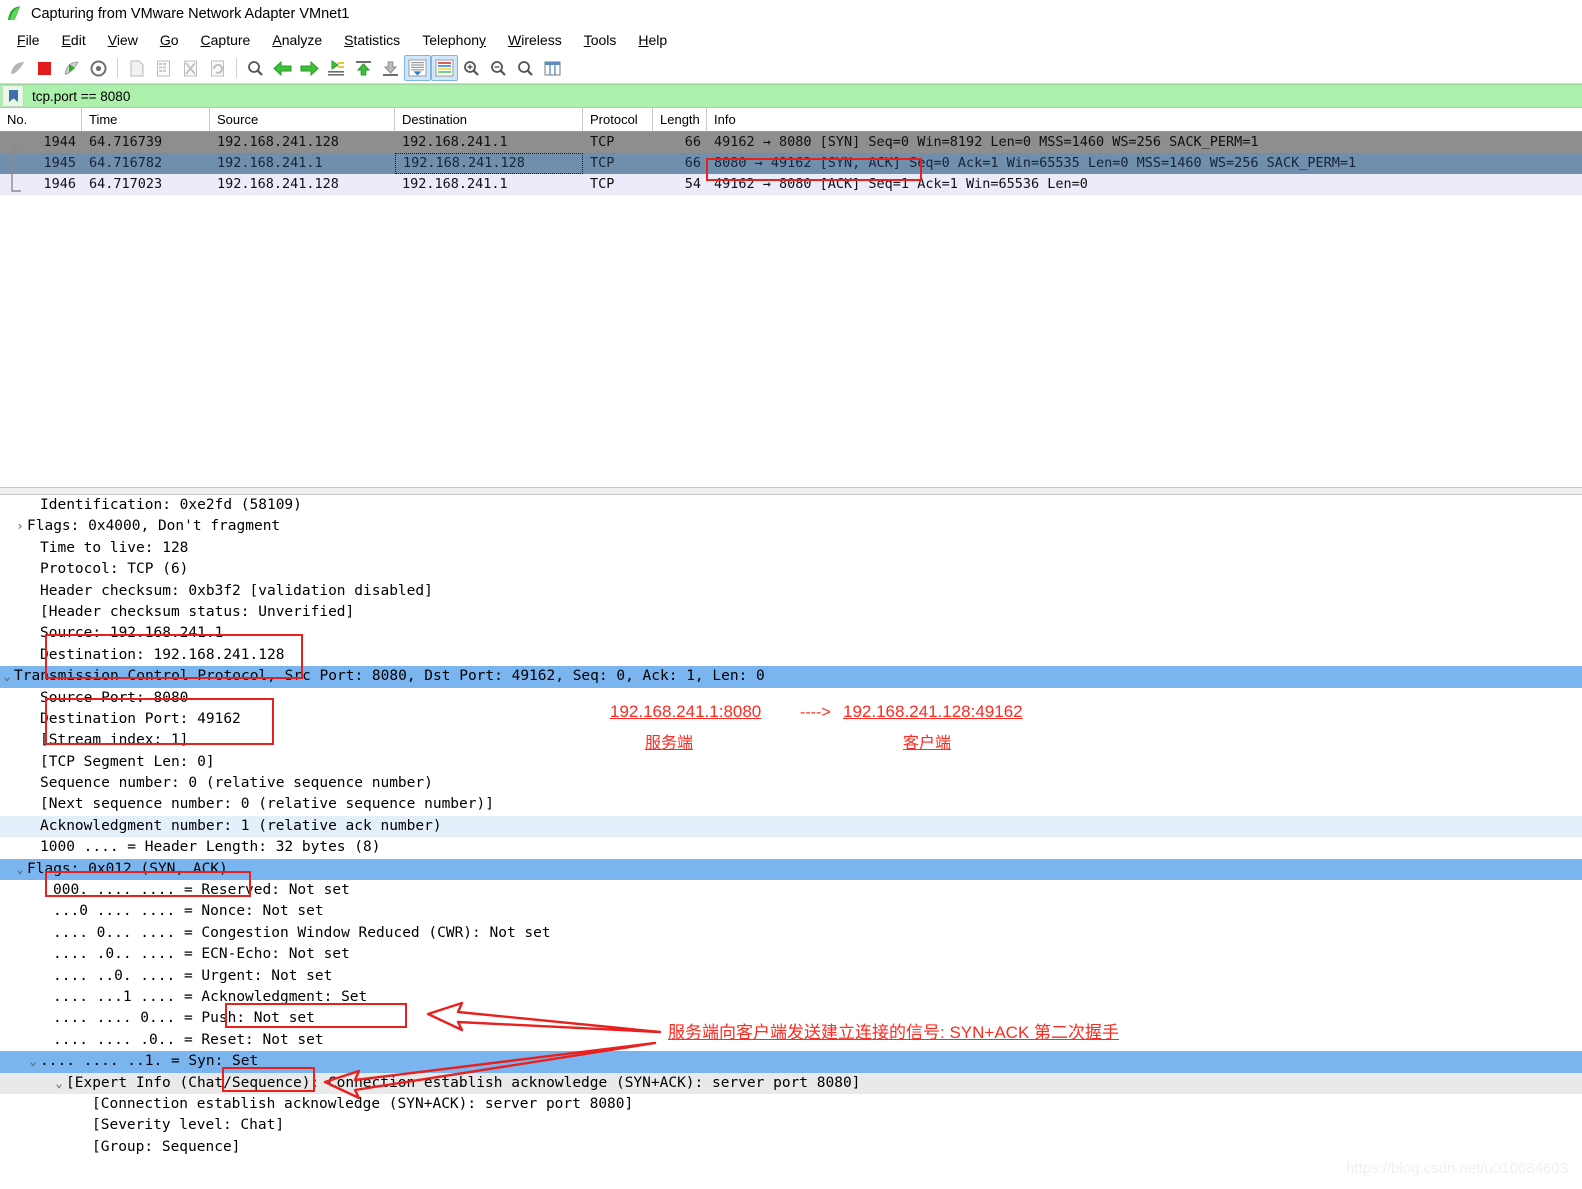 Image resolution: width=1582 pixels, height=1189 pixels. What do you see at coordinates (309, 68) in the screenshot?
I see `go-forward-icon` at bounding box center [309, 68].